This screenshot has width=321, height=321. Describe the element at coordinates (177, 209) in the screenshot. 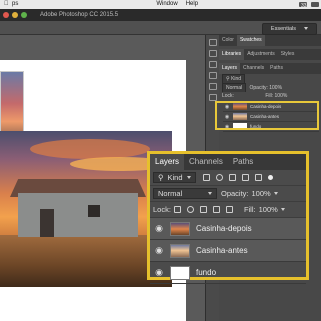

I see `lock-transparency-icon` at that location.